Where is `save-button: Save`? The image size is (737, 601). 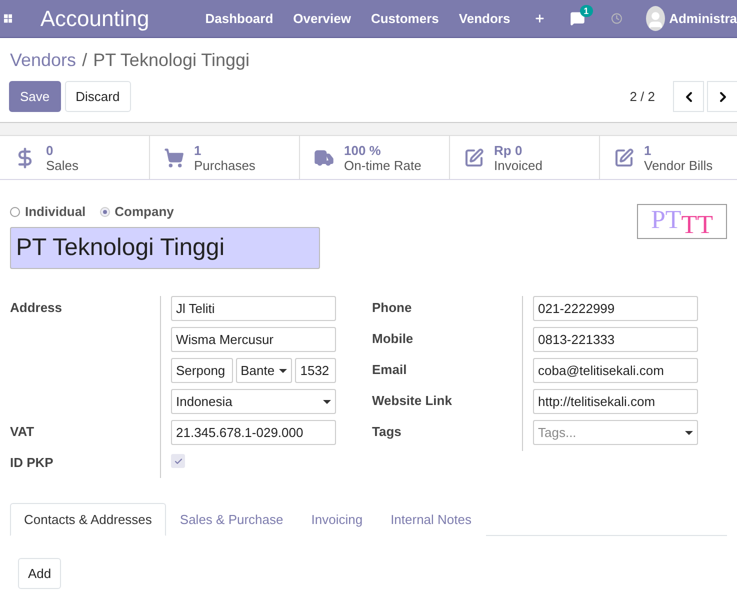 save-button: Save is located at coordinates (35, 96).